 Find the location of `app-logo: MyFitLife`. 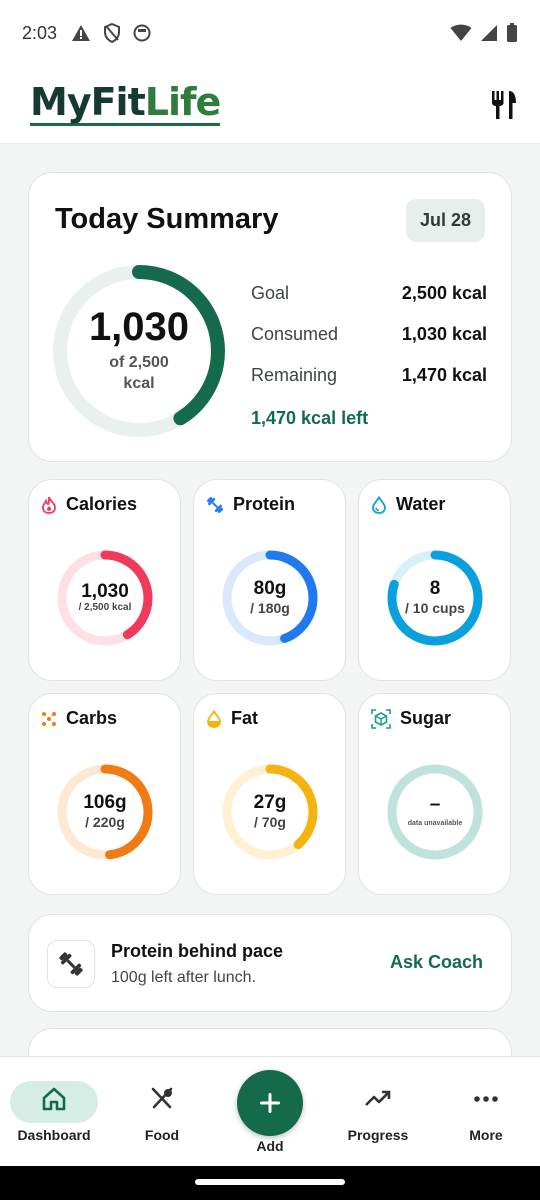

app-logo: MyFitLife is located at coordinates (126, 103).